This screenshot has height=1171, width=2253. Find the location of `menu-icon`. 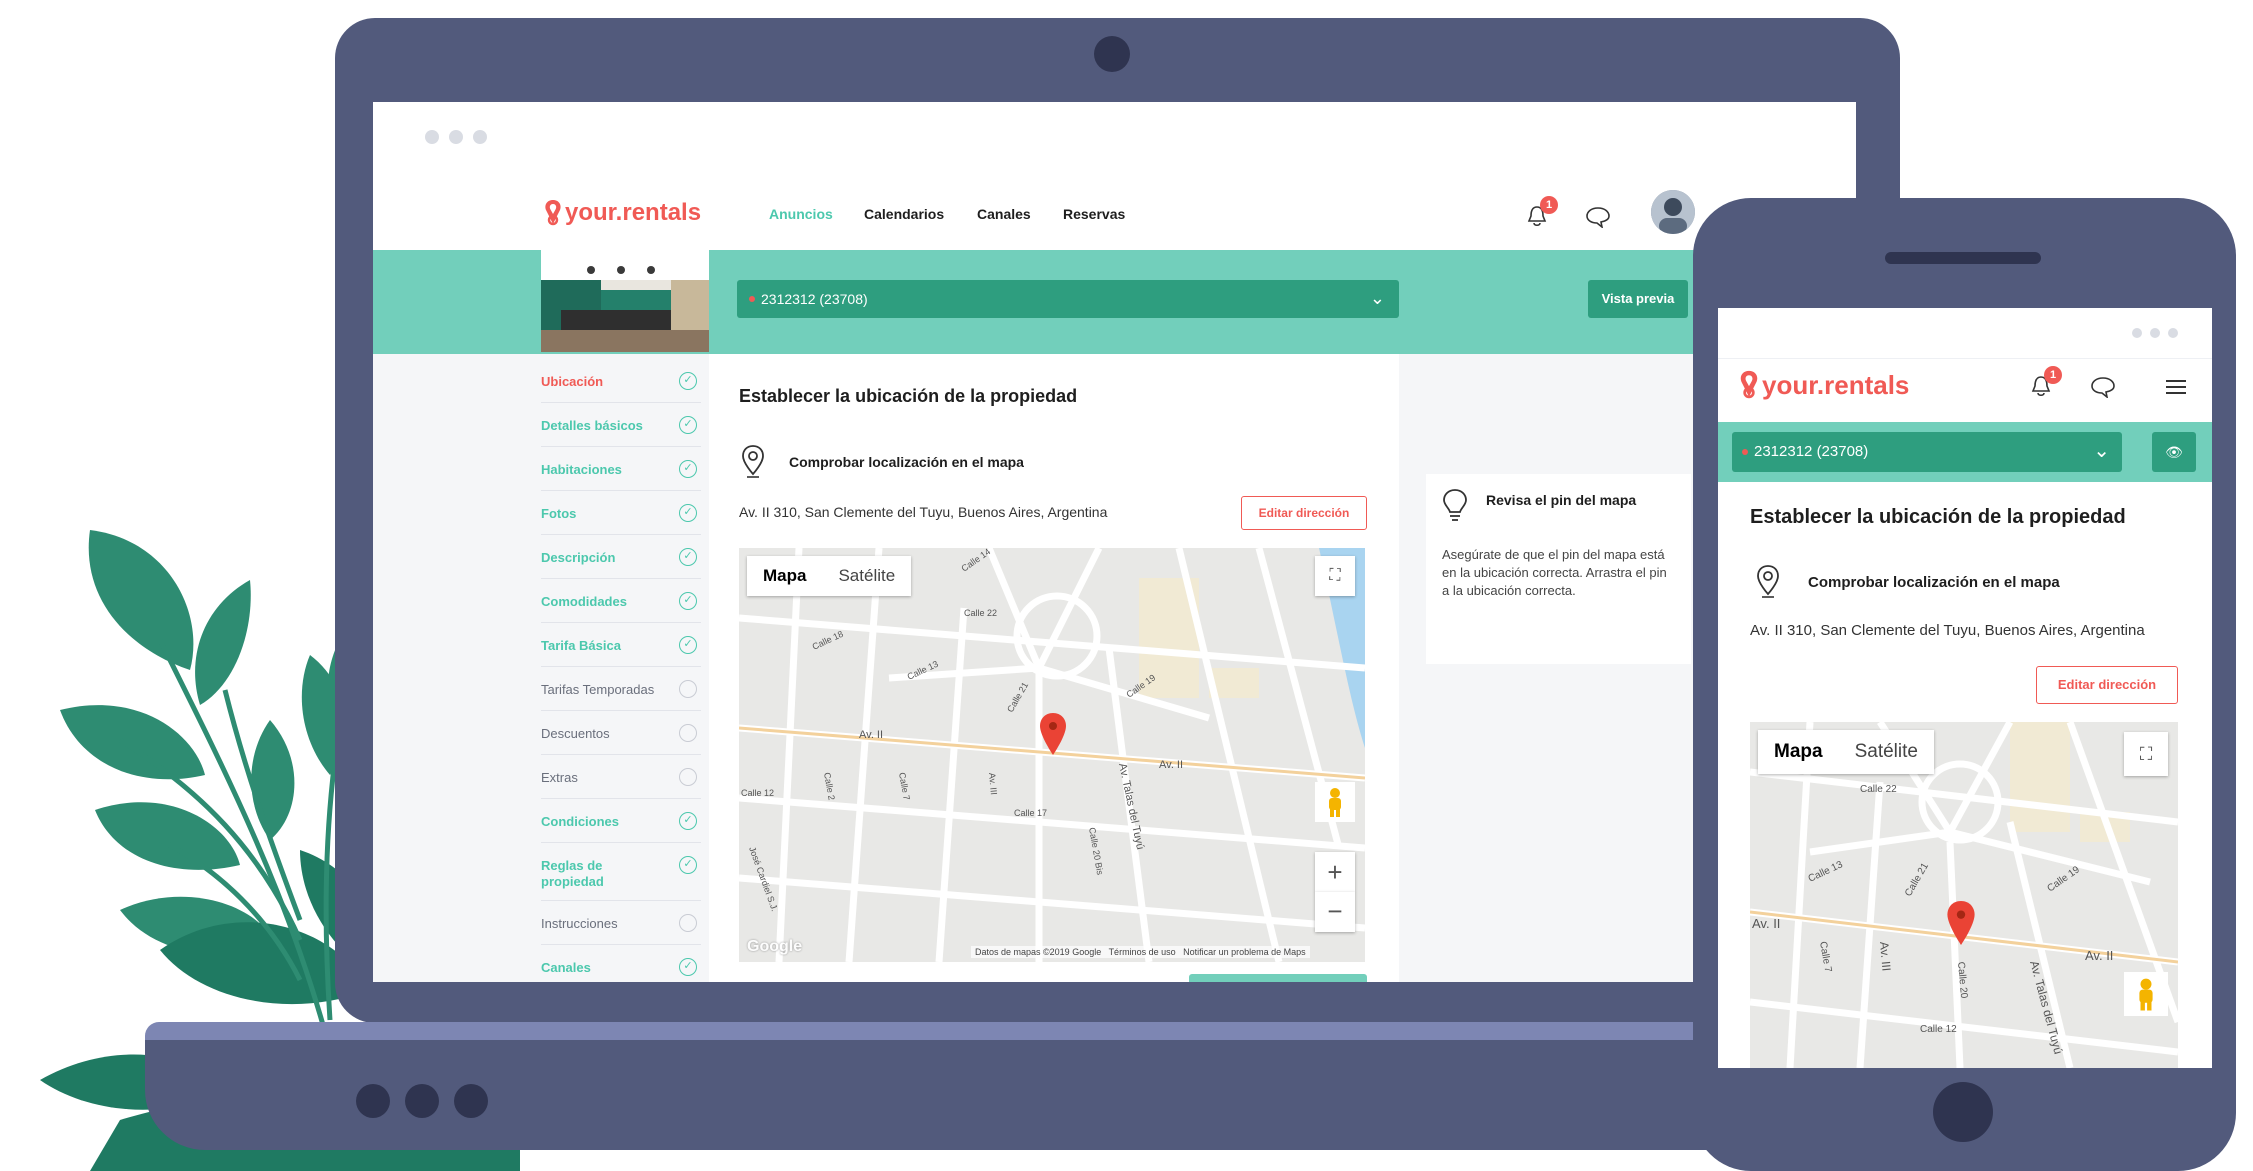

menu-icon is located at coordinates (2176, 387).